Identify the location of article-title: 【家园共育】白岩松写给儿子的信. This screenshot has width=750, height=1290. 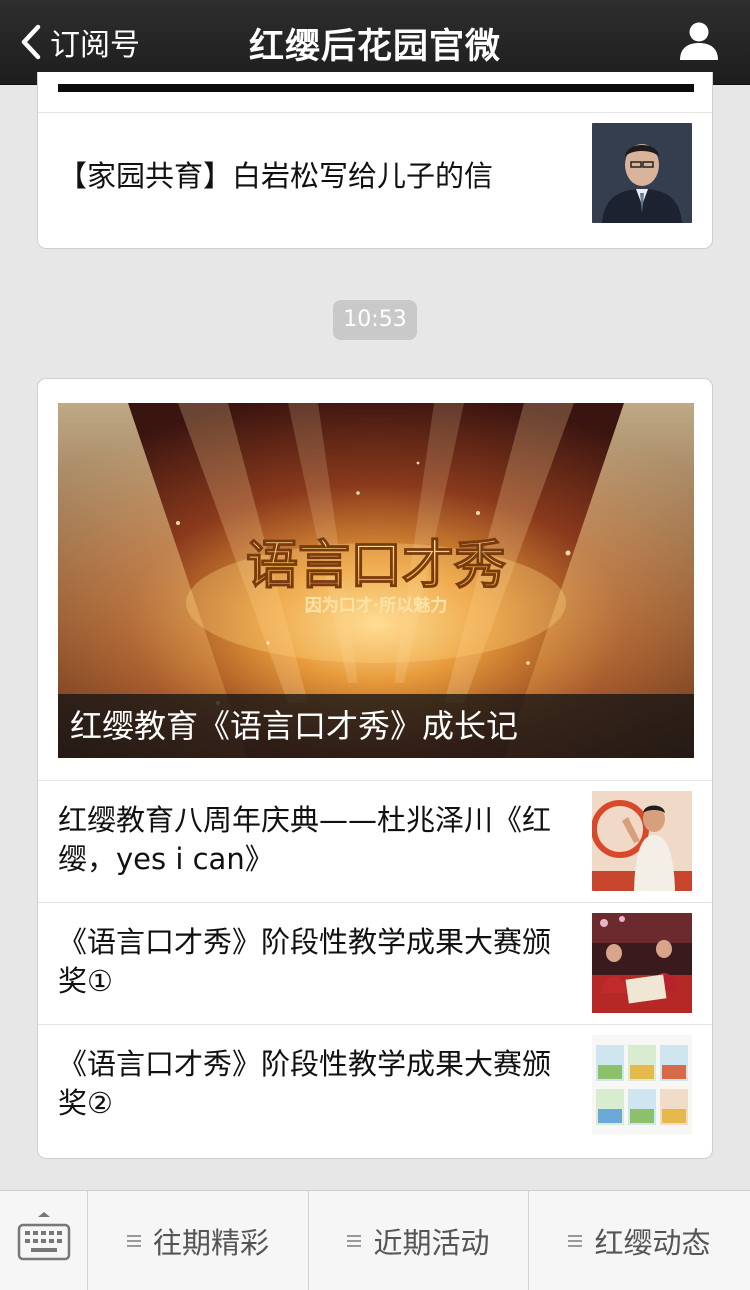
(276, 176).